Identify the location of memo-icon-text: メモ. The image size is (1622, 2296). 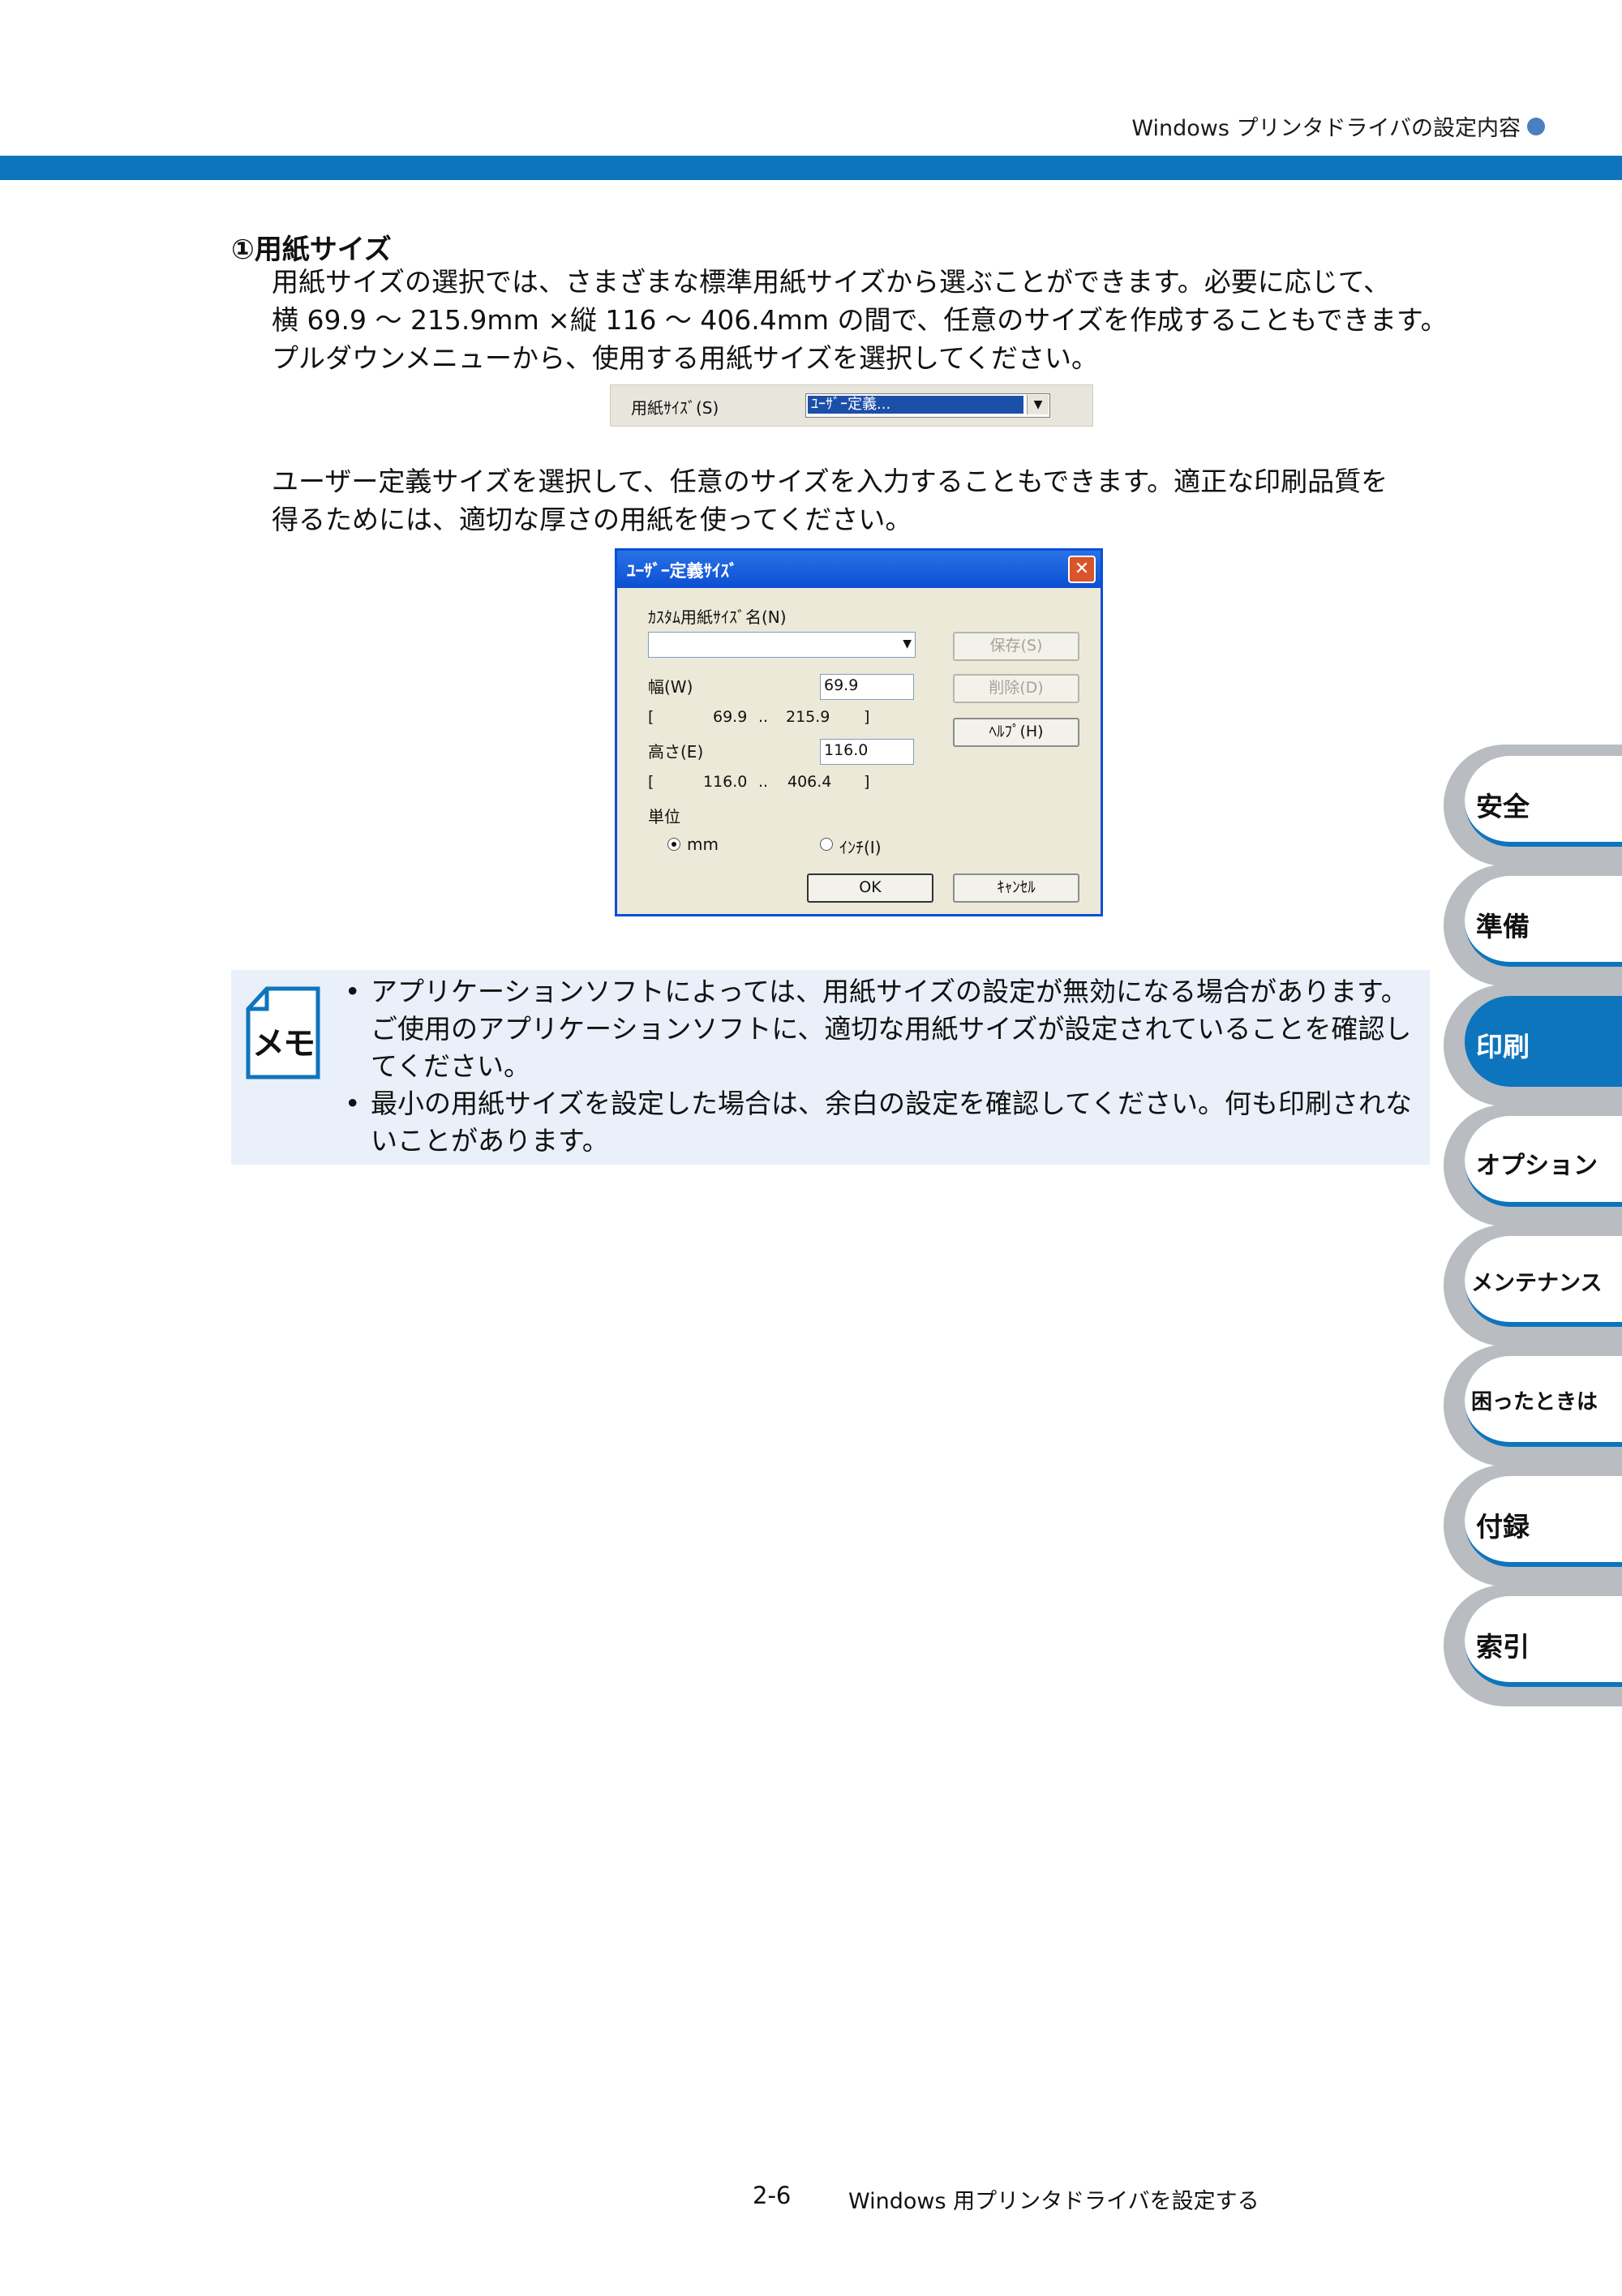
(284, 1043).